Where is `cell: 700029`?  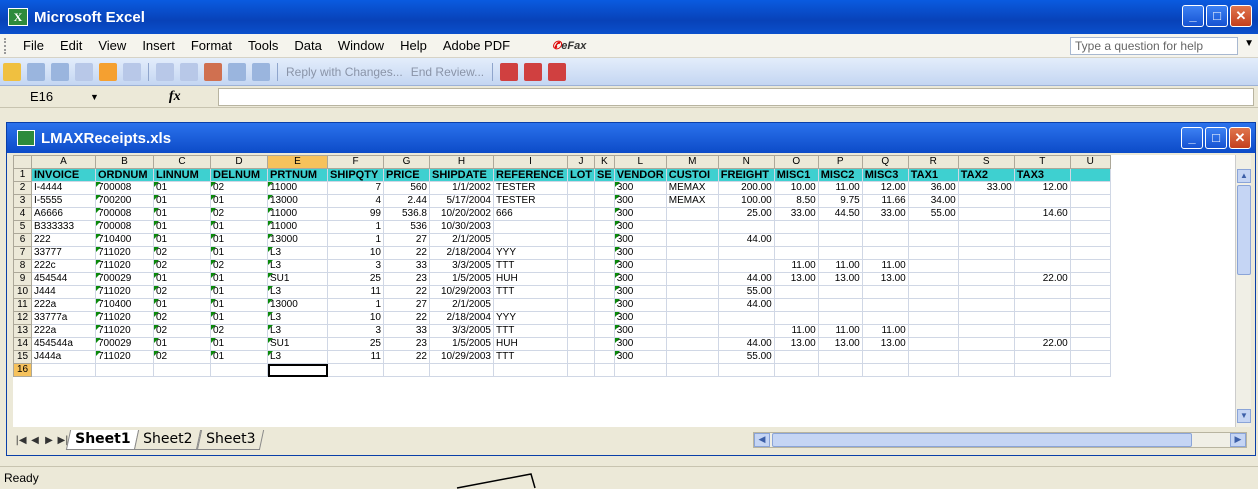 cell: 700029 is located at coordinates (124, 344).